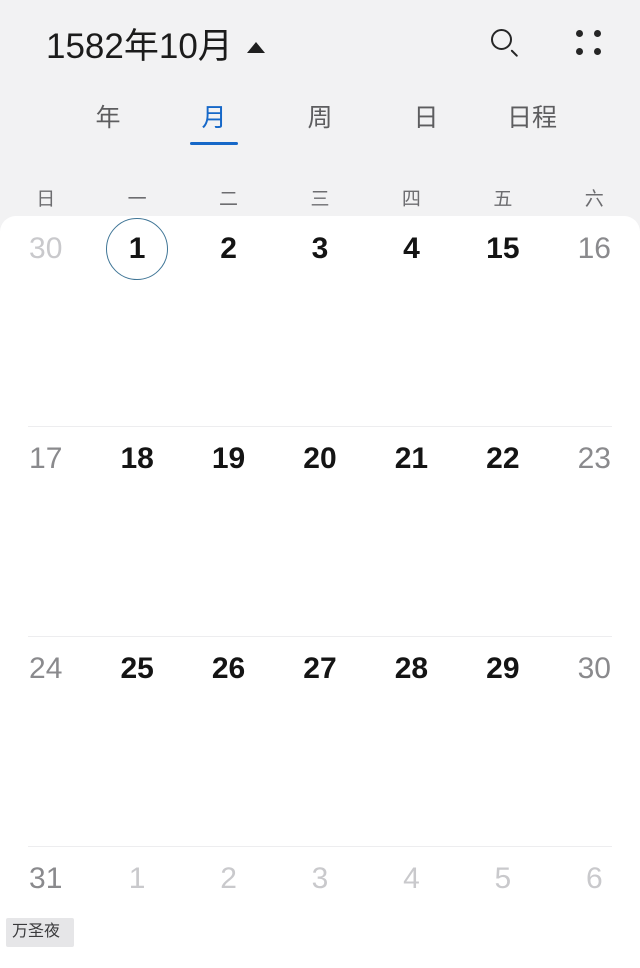  I want to click on header-actions, so click(547, 43).